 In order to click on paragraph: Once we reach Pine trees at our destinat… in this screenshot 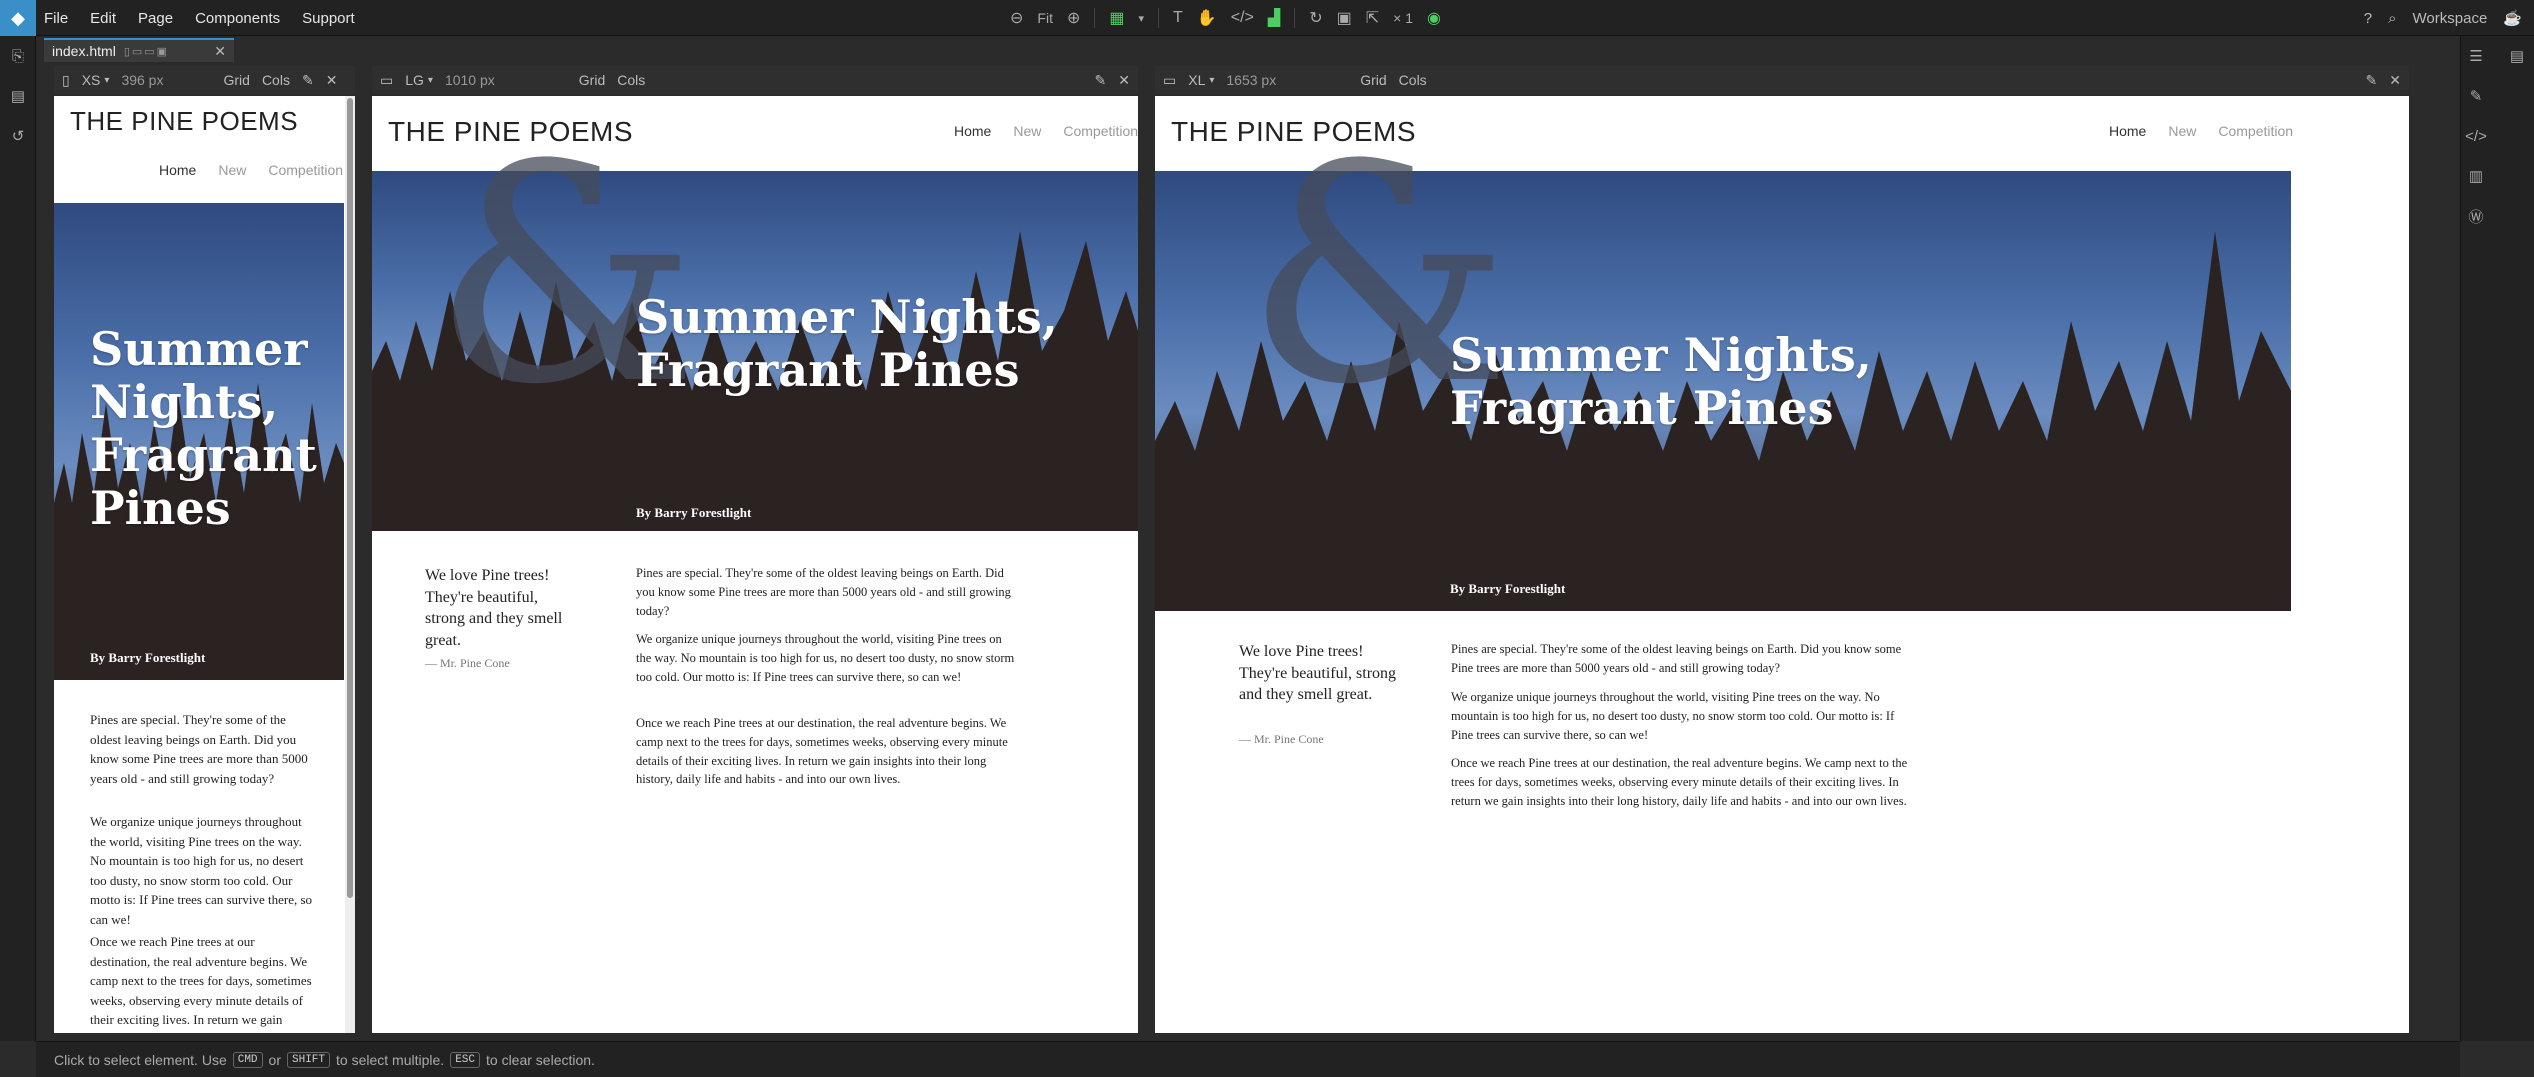, I will do `click(1679, 782)`.